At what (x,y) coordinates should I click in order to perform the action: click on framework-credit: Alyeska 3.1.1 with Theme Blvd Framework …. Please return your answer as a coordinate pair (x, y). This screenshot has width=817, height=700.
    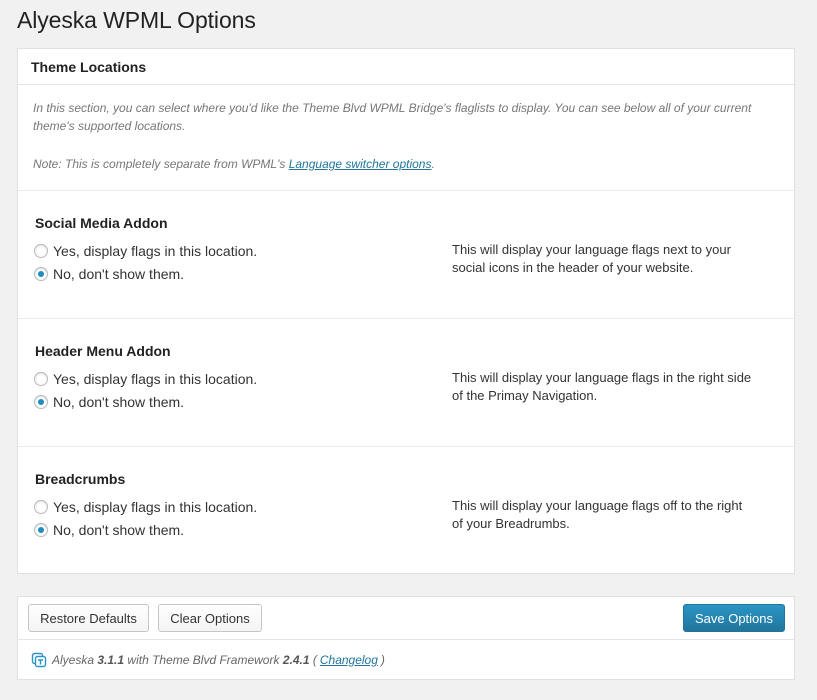
    Looking at the image, I should click on (406, 660).